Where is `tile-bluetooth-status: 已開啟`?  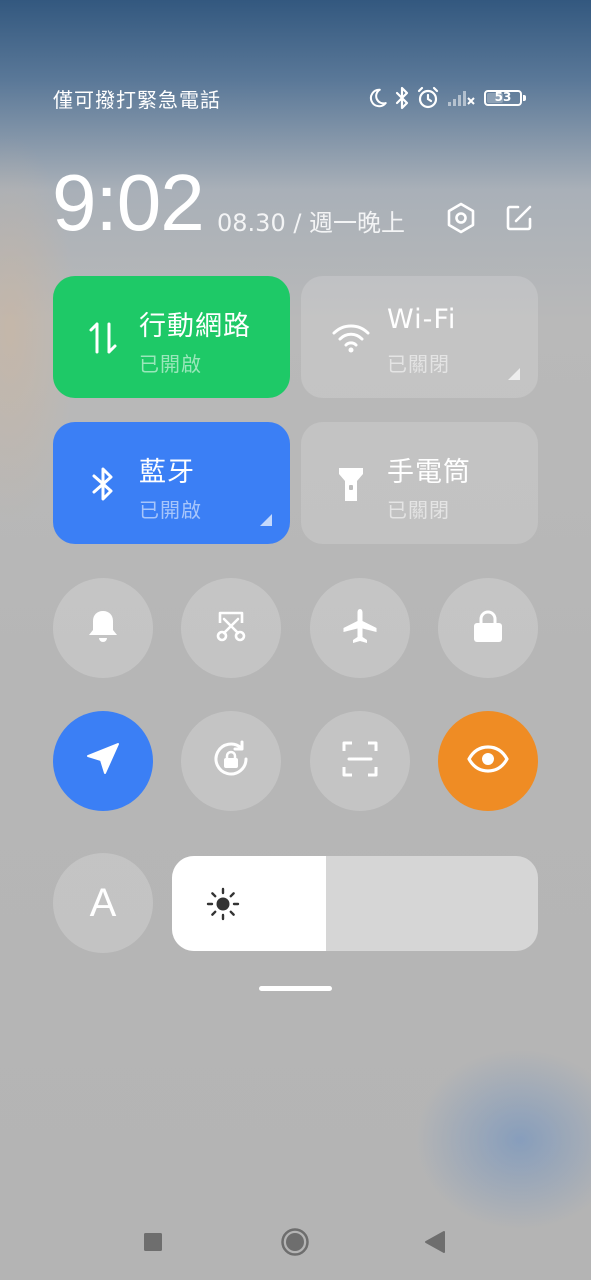 tile-bluetooth-status: 已開啟 is located at coordinates (170, 510).